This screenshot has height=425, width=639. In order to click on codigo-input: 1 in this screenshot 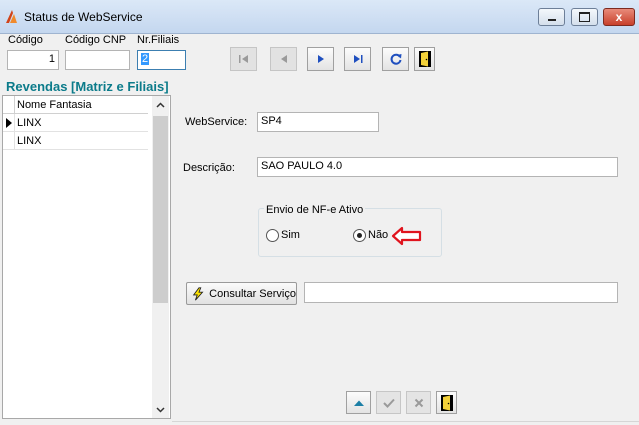, I will do `click(33, 60)`.